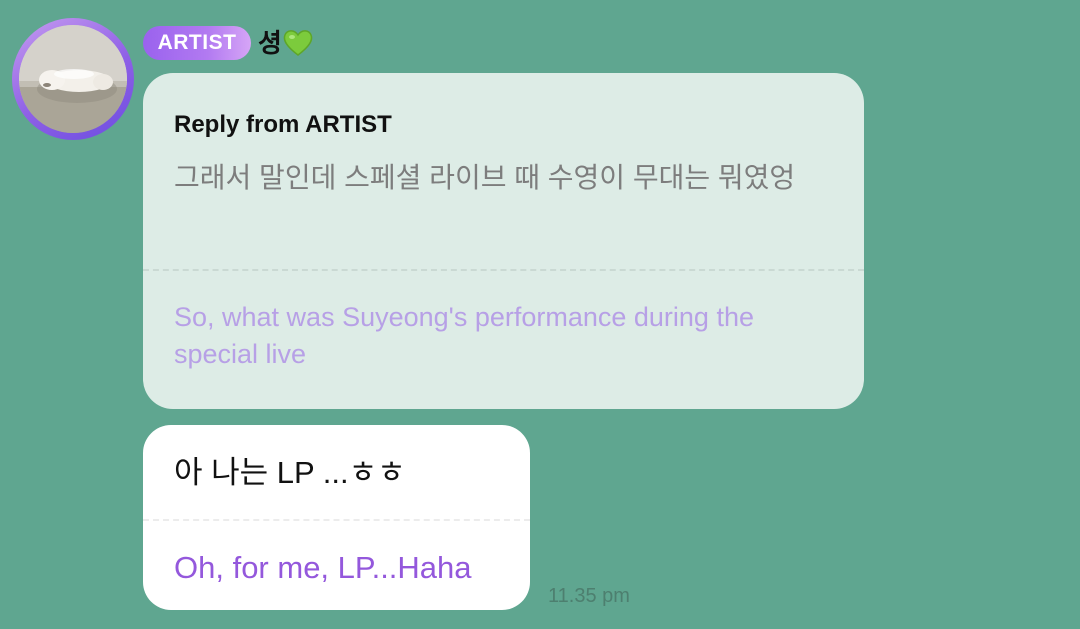 This screenshot has width=1080, height=629. What do you see at coordinates (298, 43) in the screenshot?
I see `green-heart-icon` at bounding box center [298, 43].